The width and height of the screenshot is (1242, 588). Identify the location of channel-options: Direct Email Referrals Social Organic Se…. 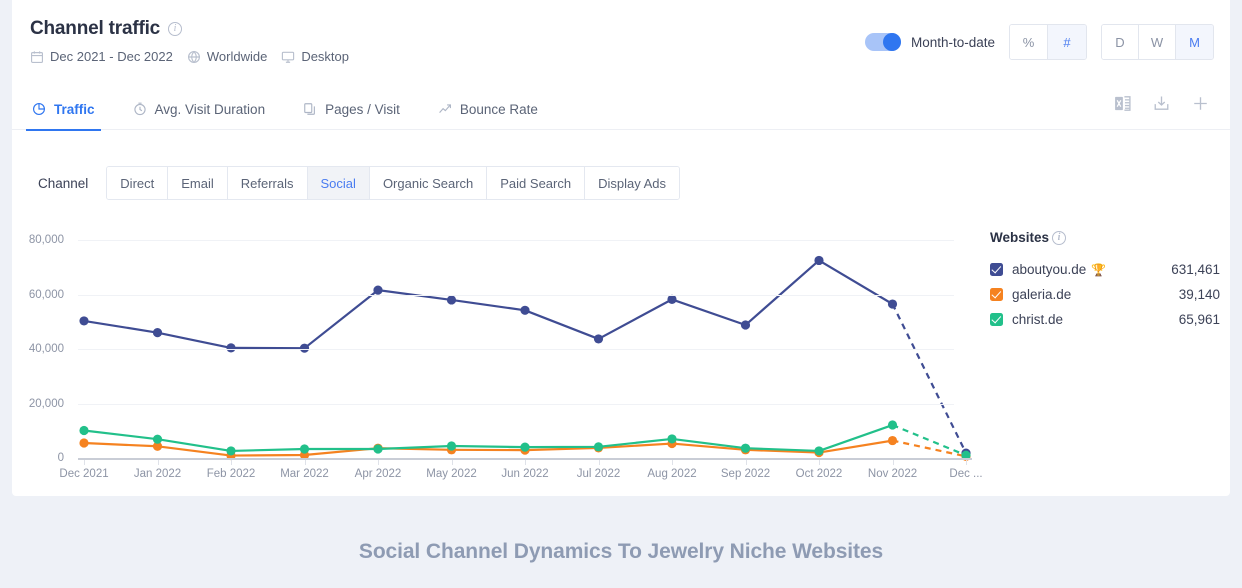
(393, 183).